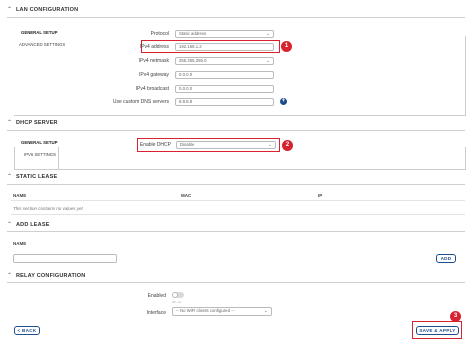  Describe the element at coordinates (155, 145) in the screenshot. I see `enable-dhcp-label: Enable DHCP` at that location.